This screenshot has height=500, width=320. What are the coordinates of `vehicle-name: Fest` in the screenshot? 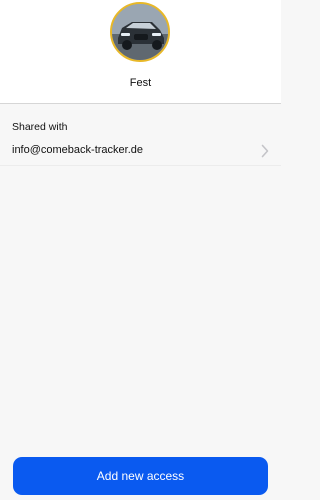 It's located at (140, 83).